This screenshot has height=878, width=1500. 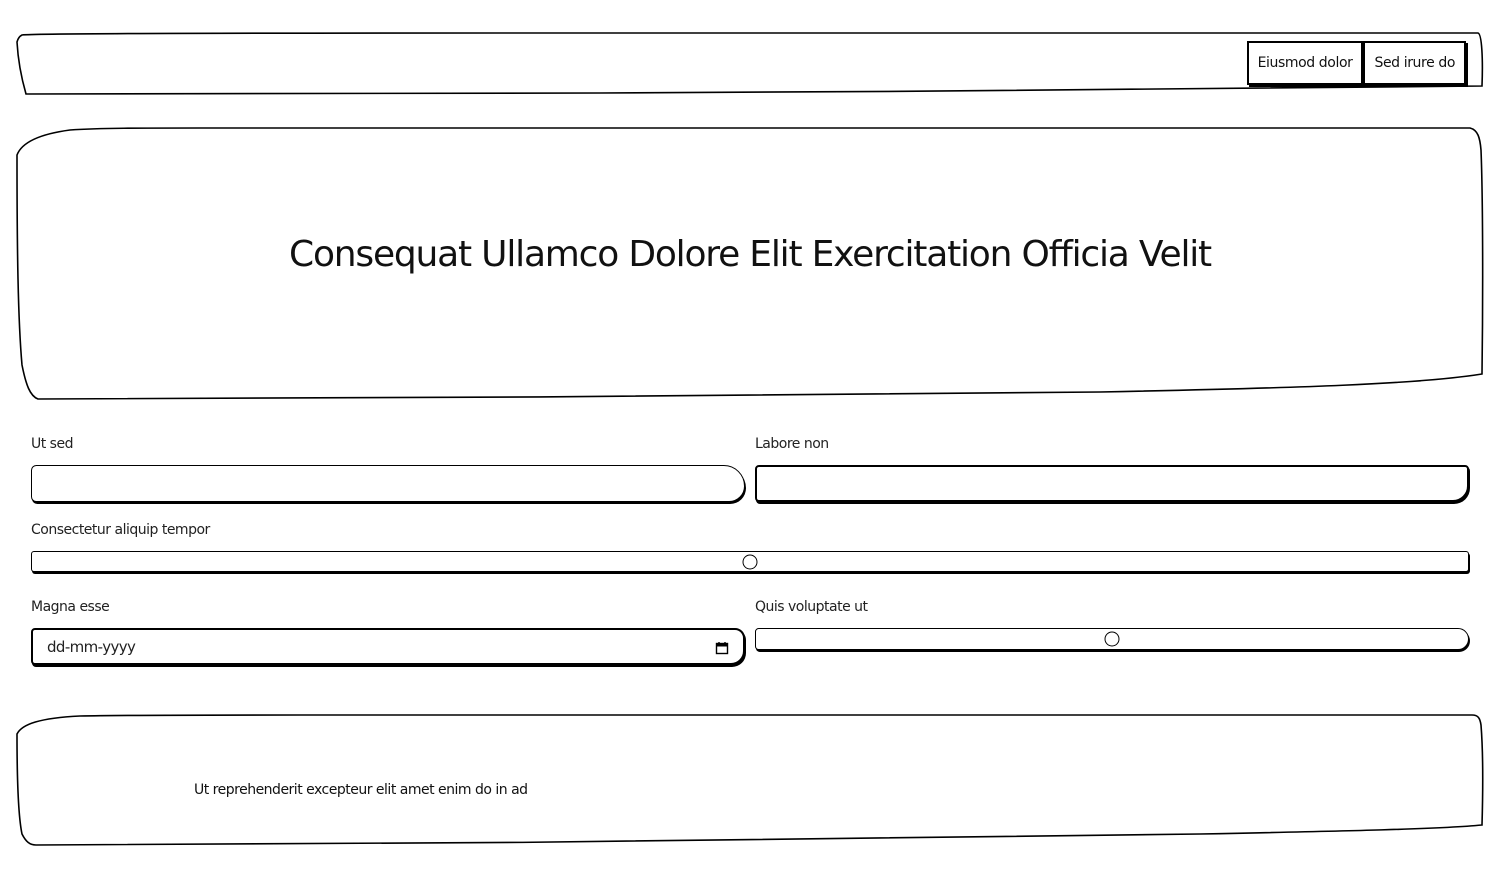 I want to click on nav-buttons: Eiusmod dolor Sed irure do, so click(x=1356, y=63).